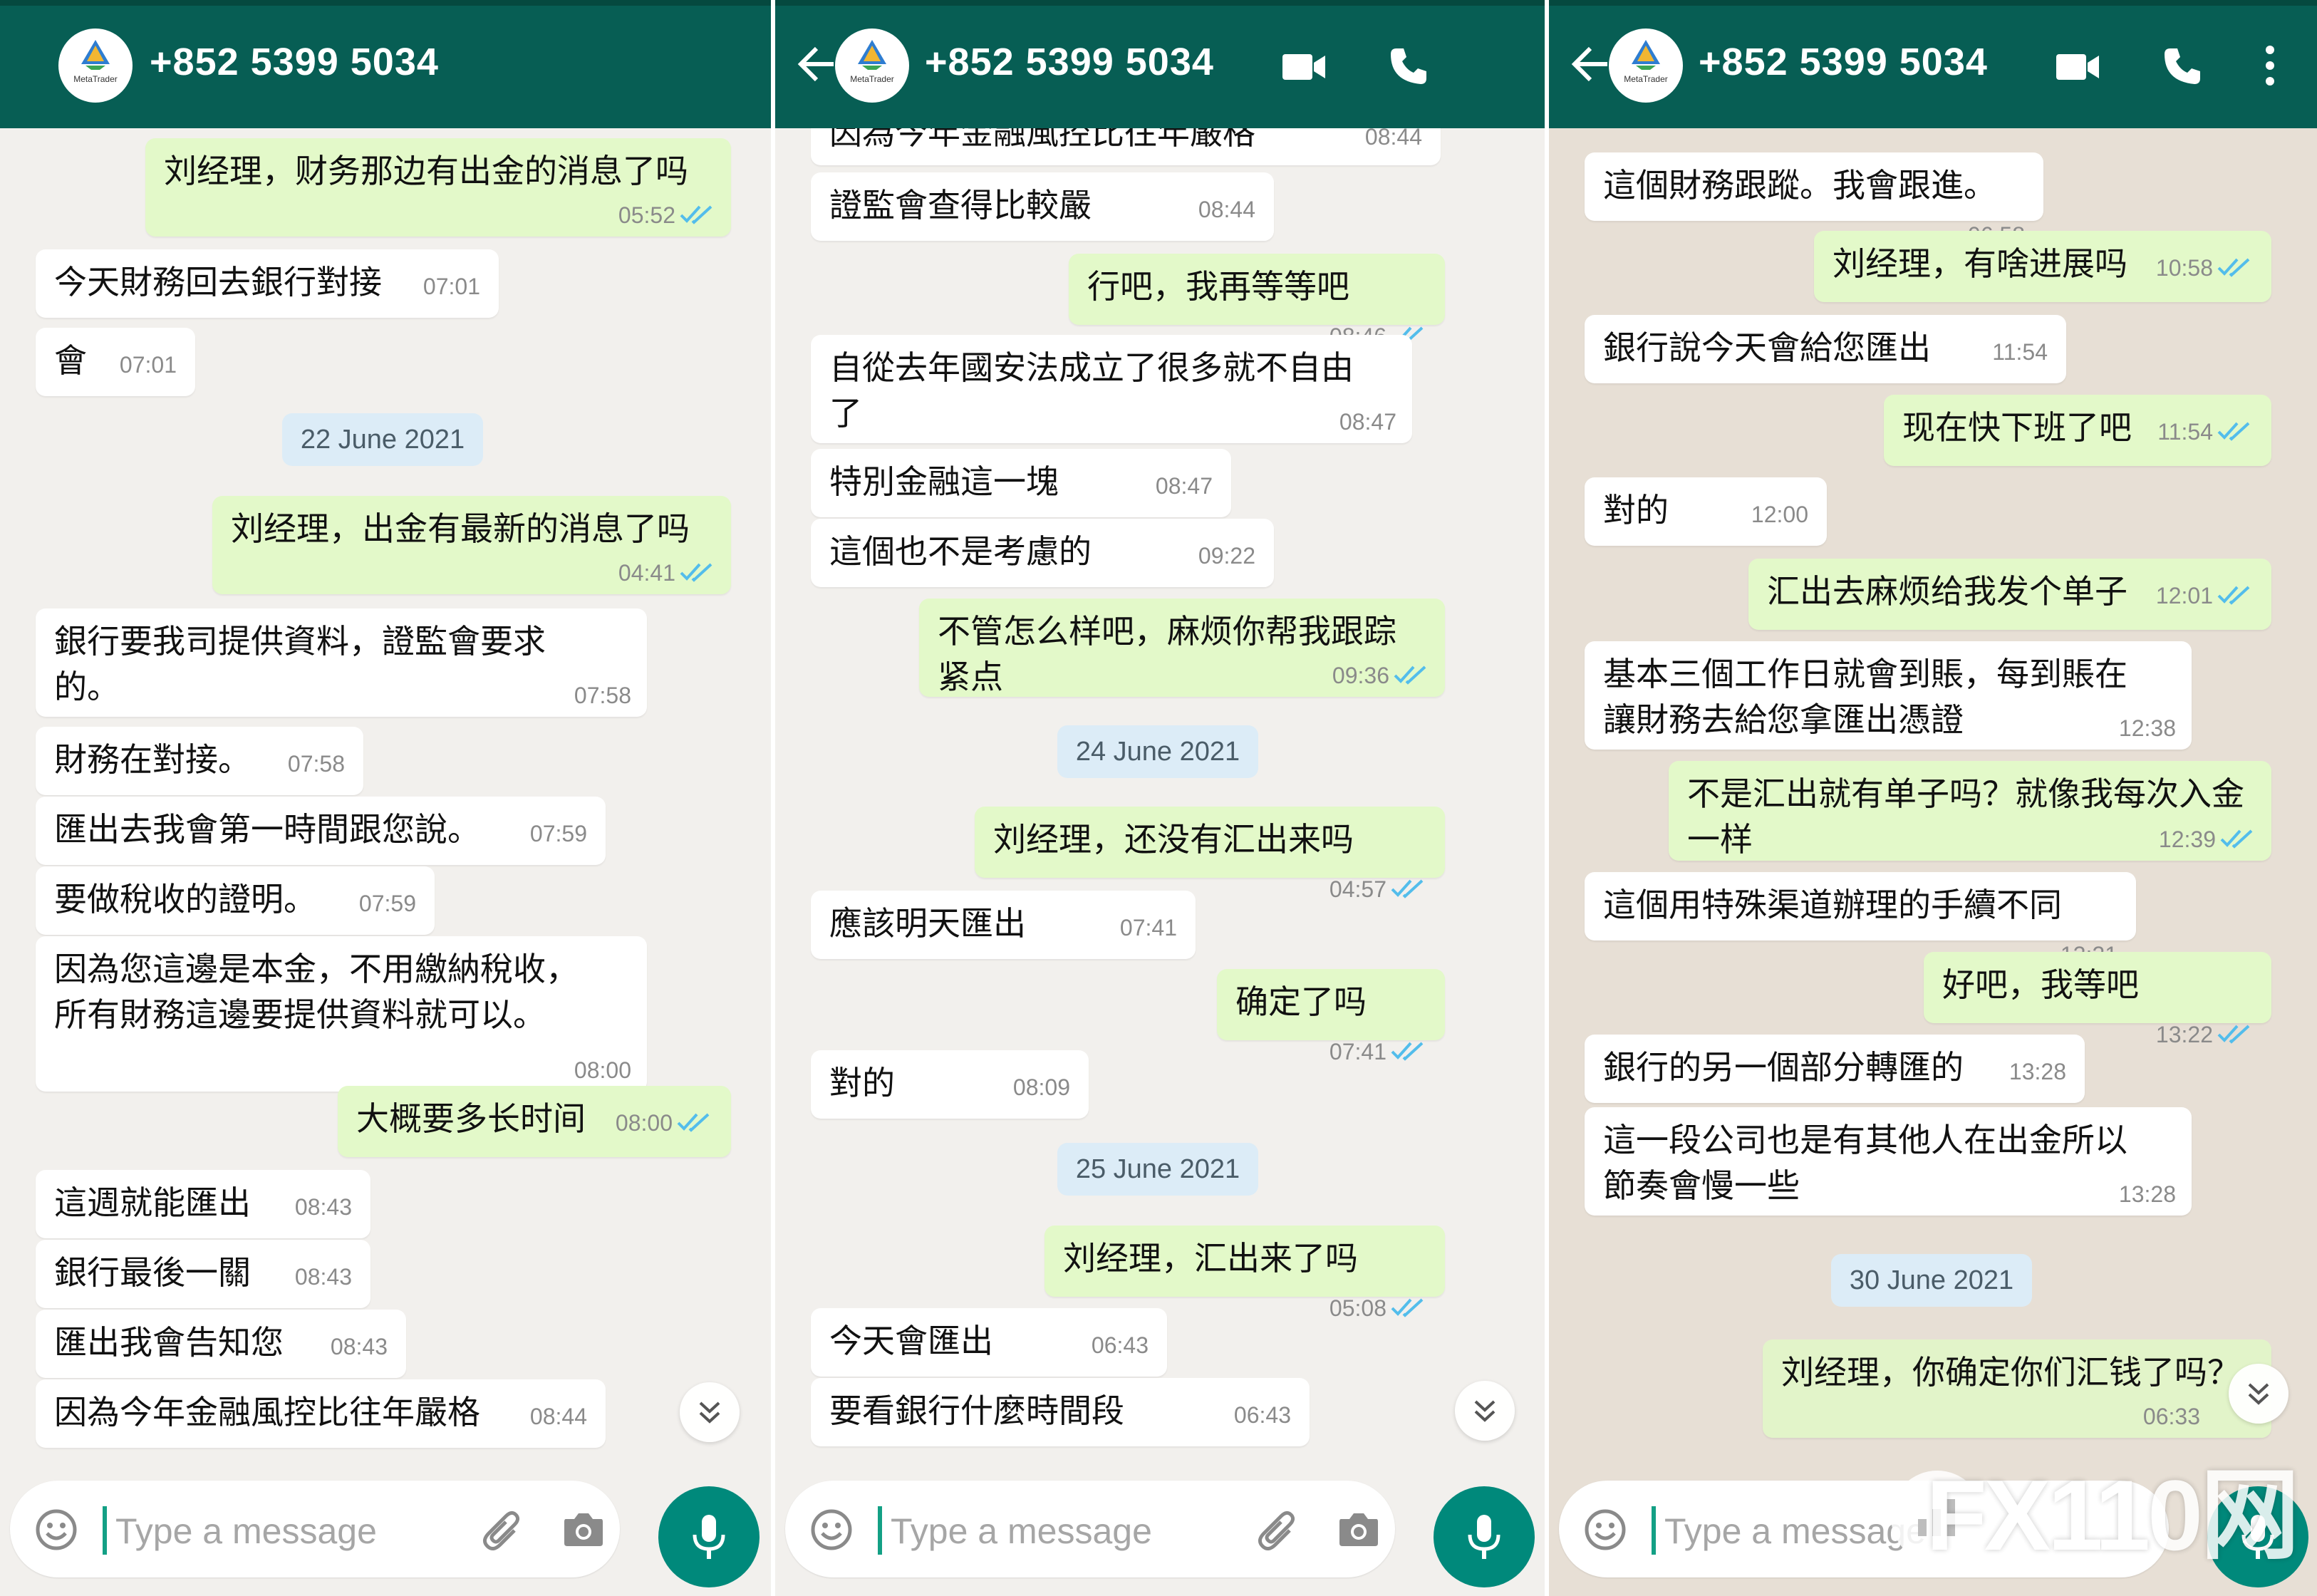 Image resolution: width=2317 pixels, height=1596 pixels. Describe the element at coordinates (1814, 200) in the screenshot. I see `message-incoming: 這個財務跟蹤。我會跟進。06:58` at that location.